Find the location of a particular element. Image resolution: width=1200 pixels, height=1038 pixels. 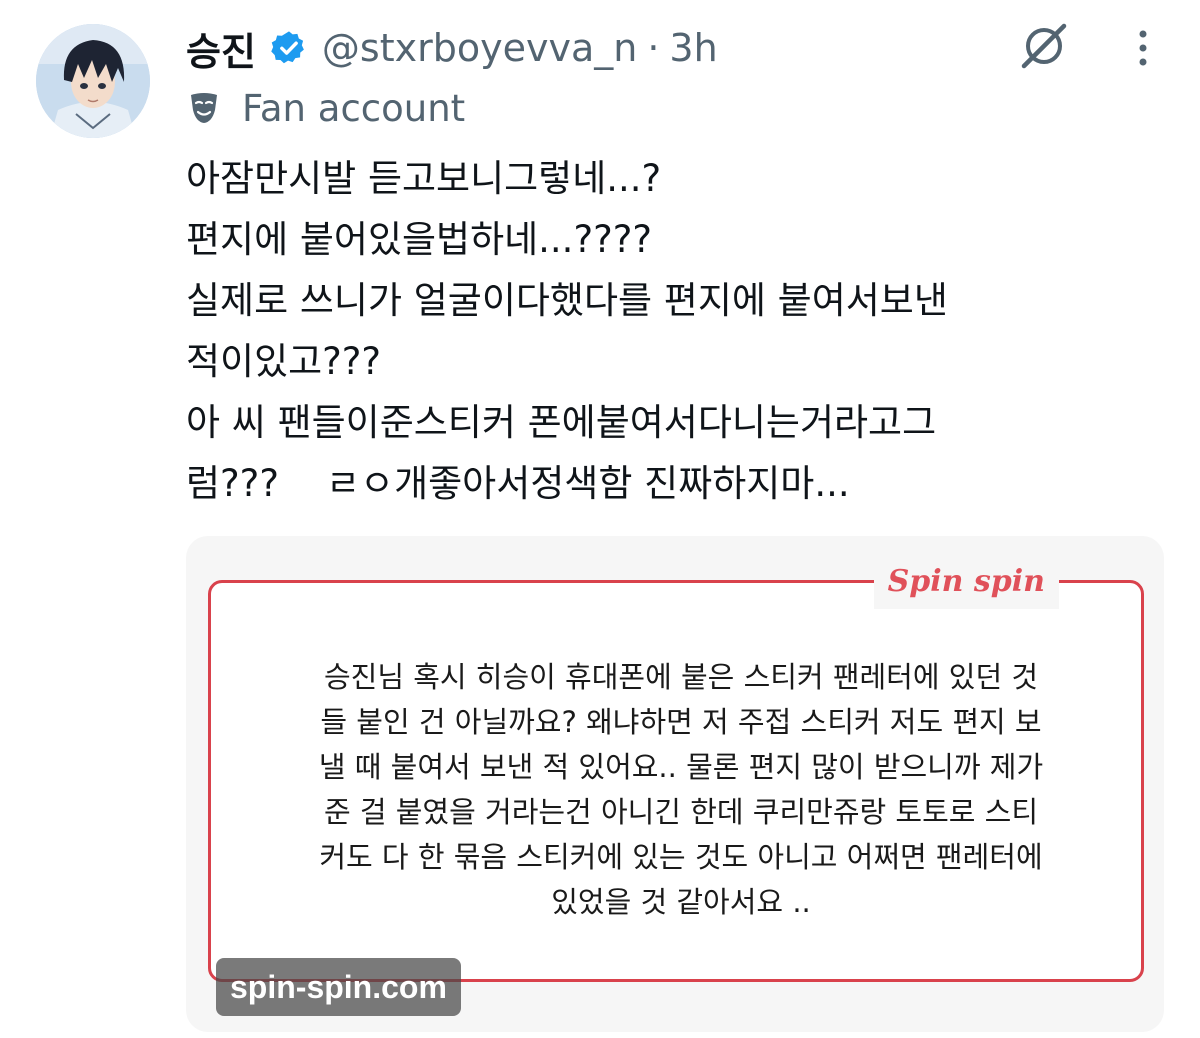

brand-logo-container: Spin spin is located at coordinates (966, 581).